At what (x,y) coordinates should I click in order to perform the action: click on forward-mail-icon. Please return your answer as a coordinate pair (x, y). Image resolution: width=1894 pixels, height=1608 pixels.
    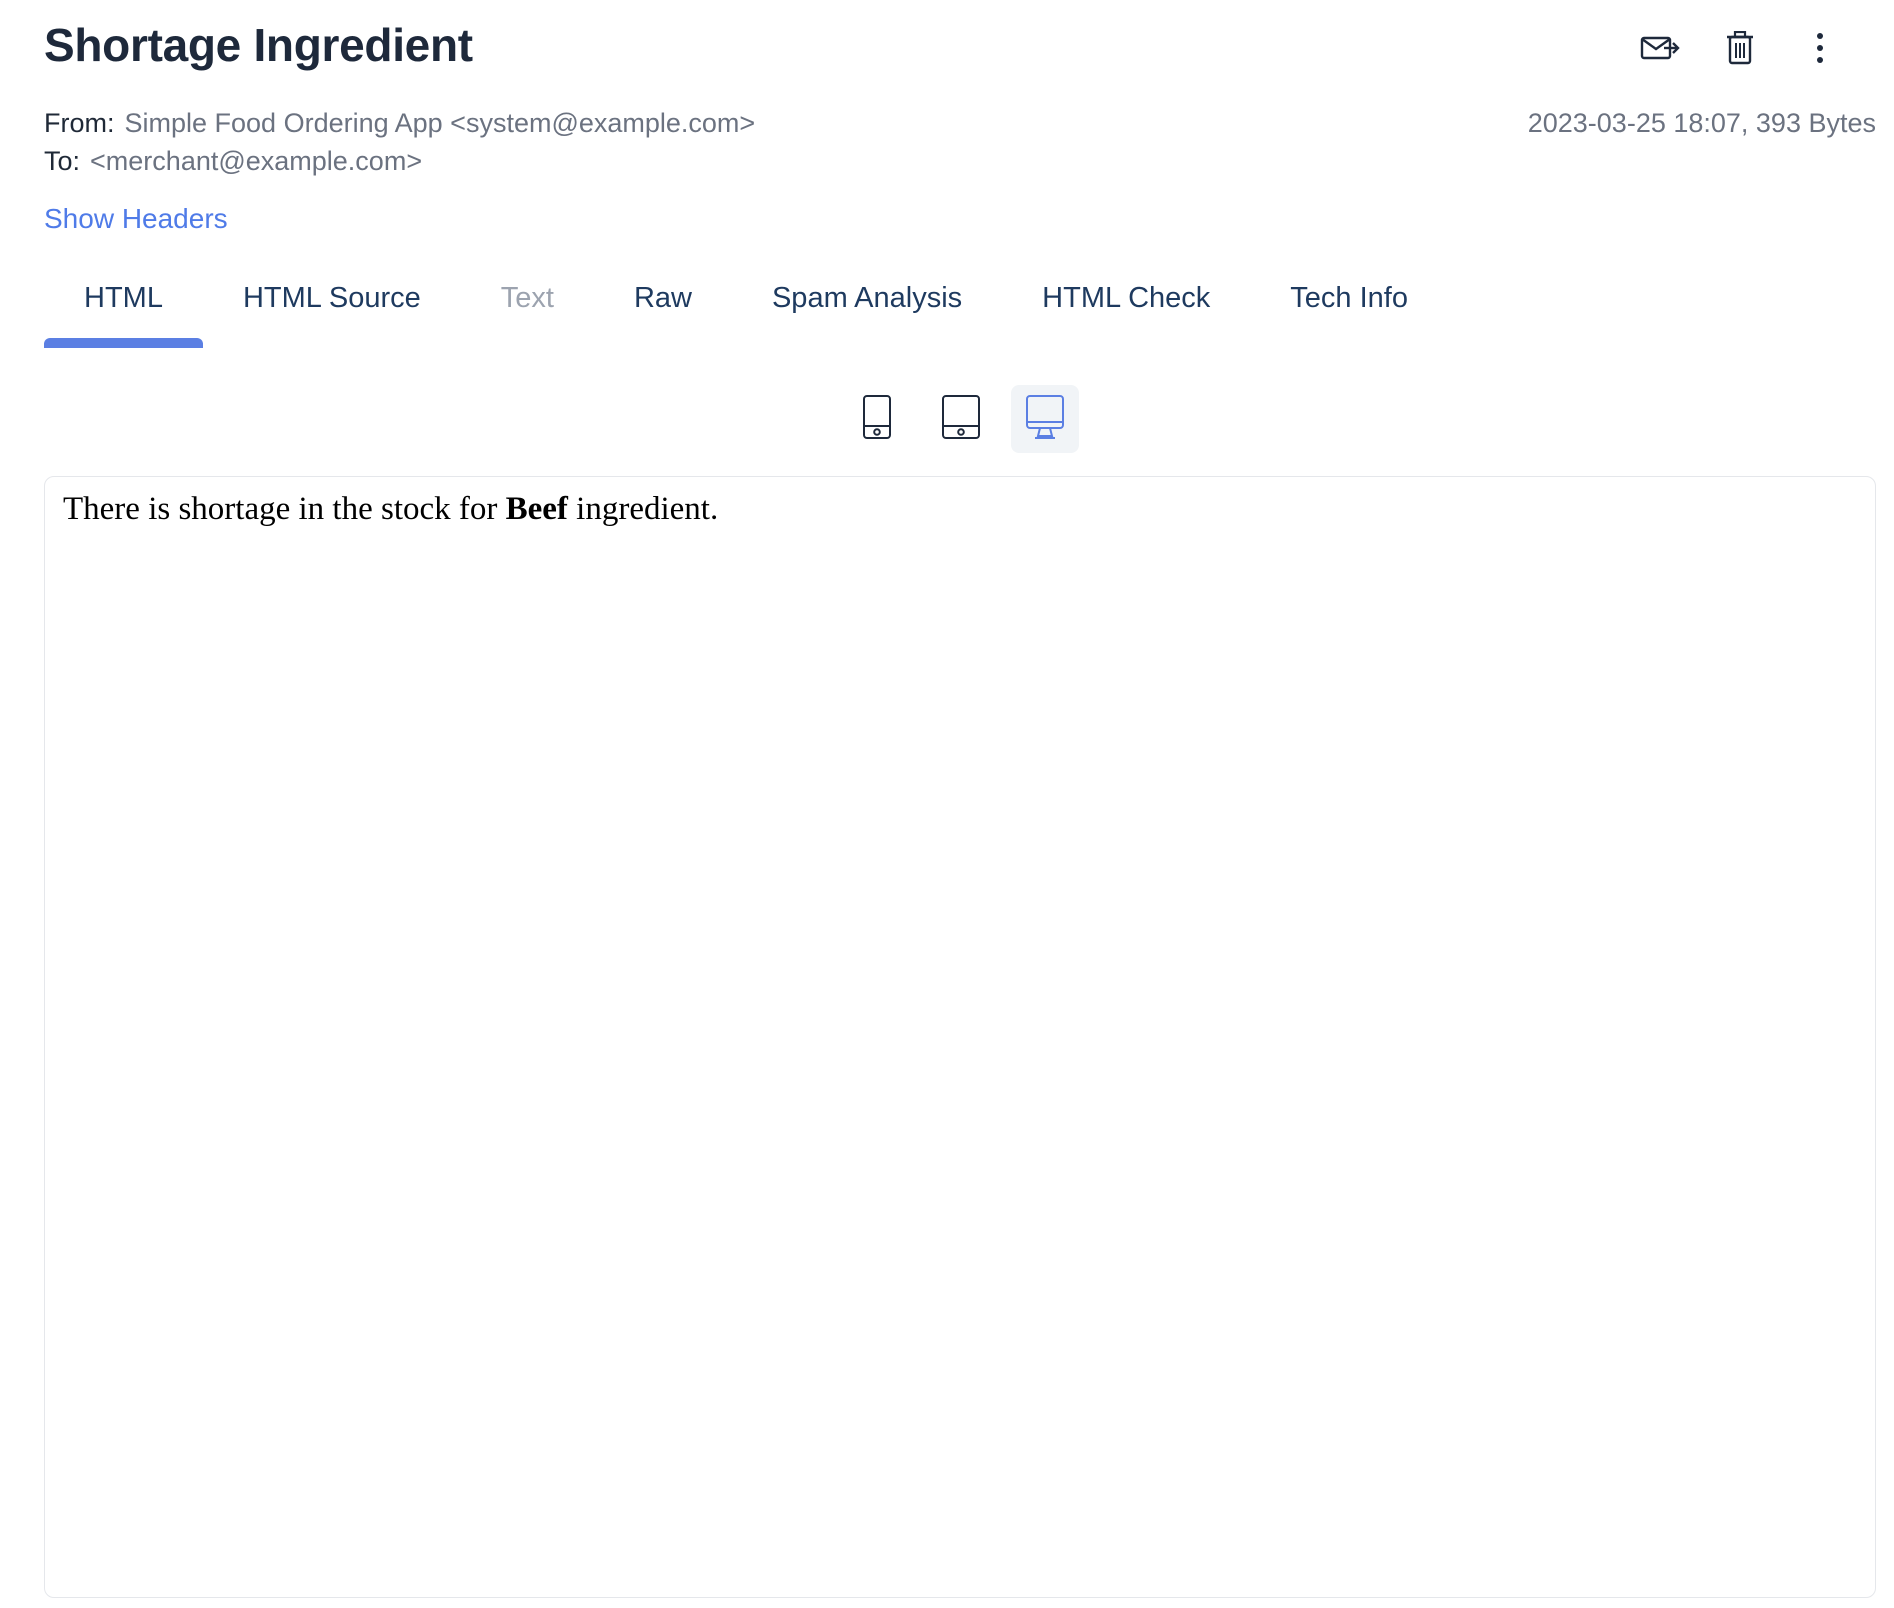
    Looking at the image, I should click on (1660, 48).